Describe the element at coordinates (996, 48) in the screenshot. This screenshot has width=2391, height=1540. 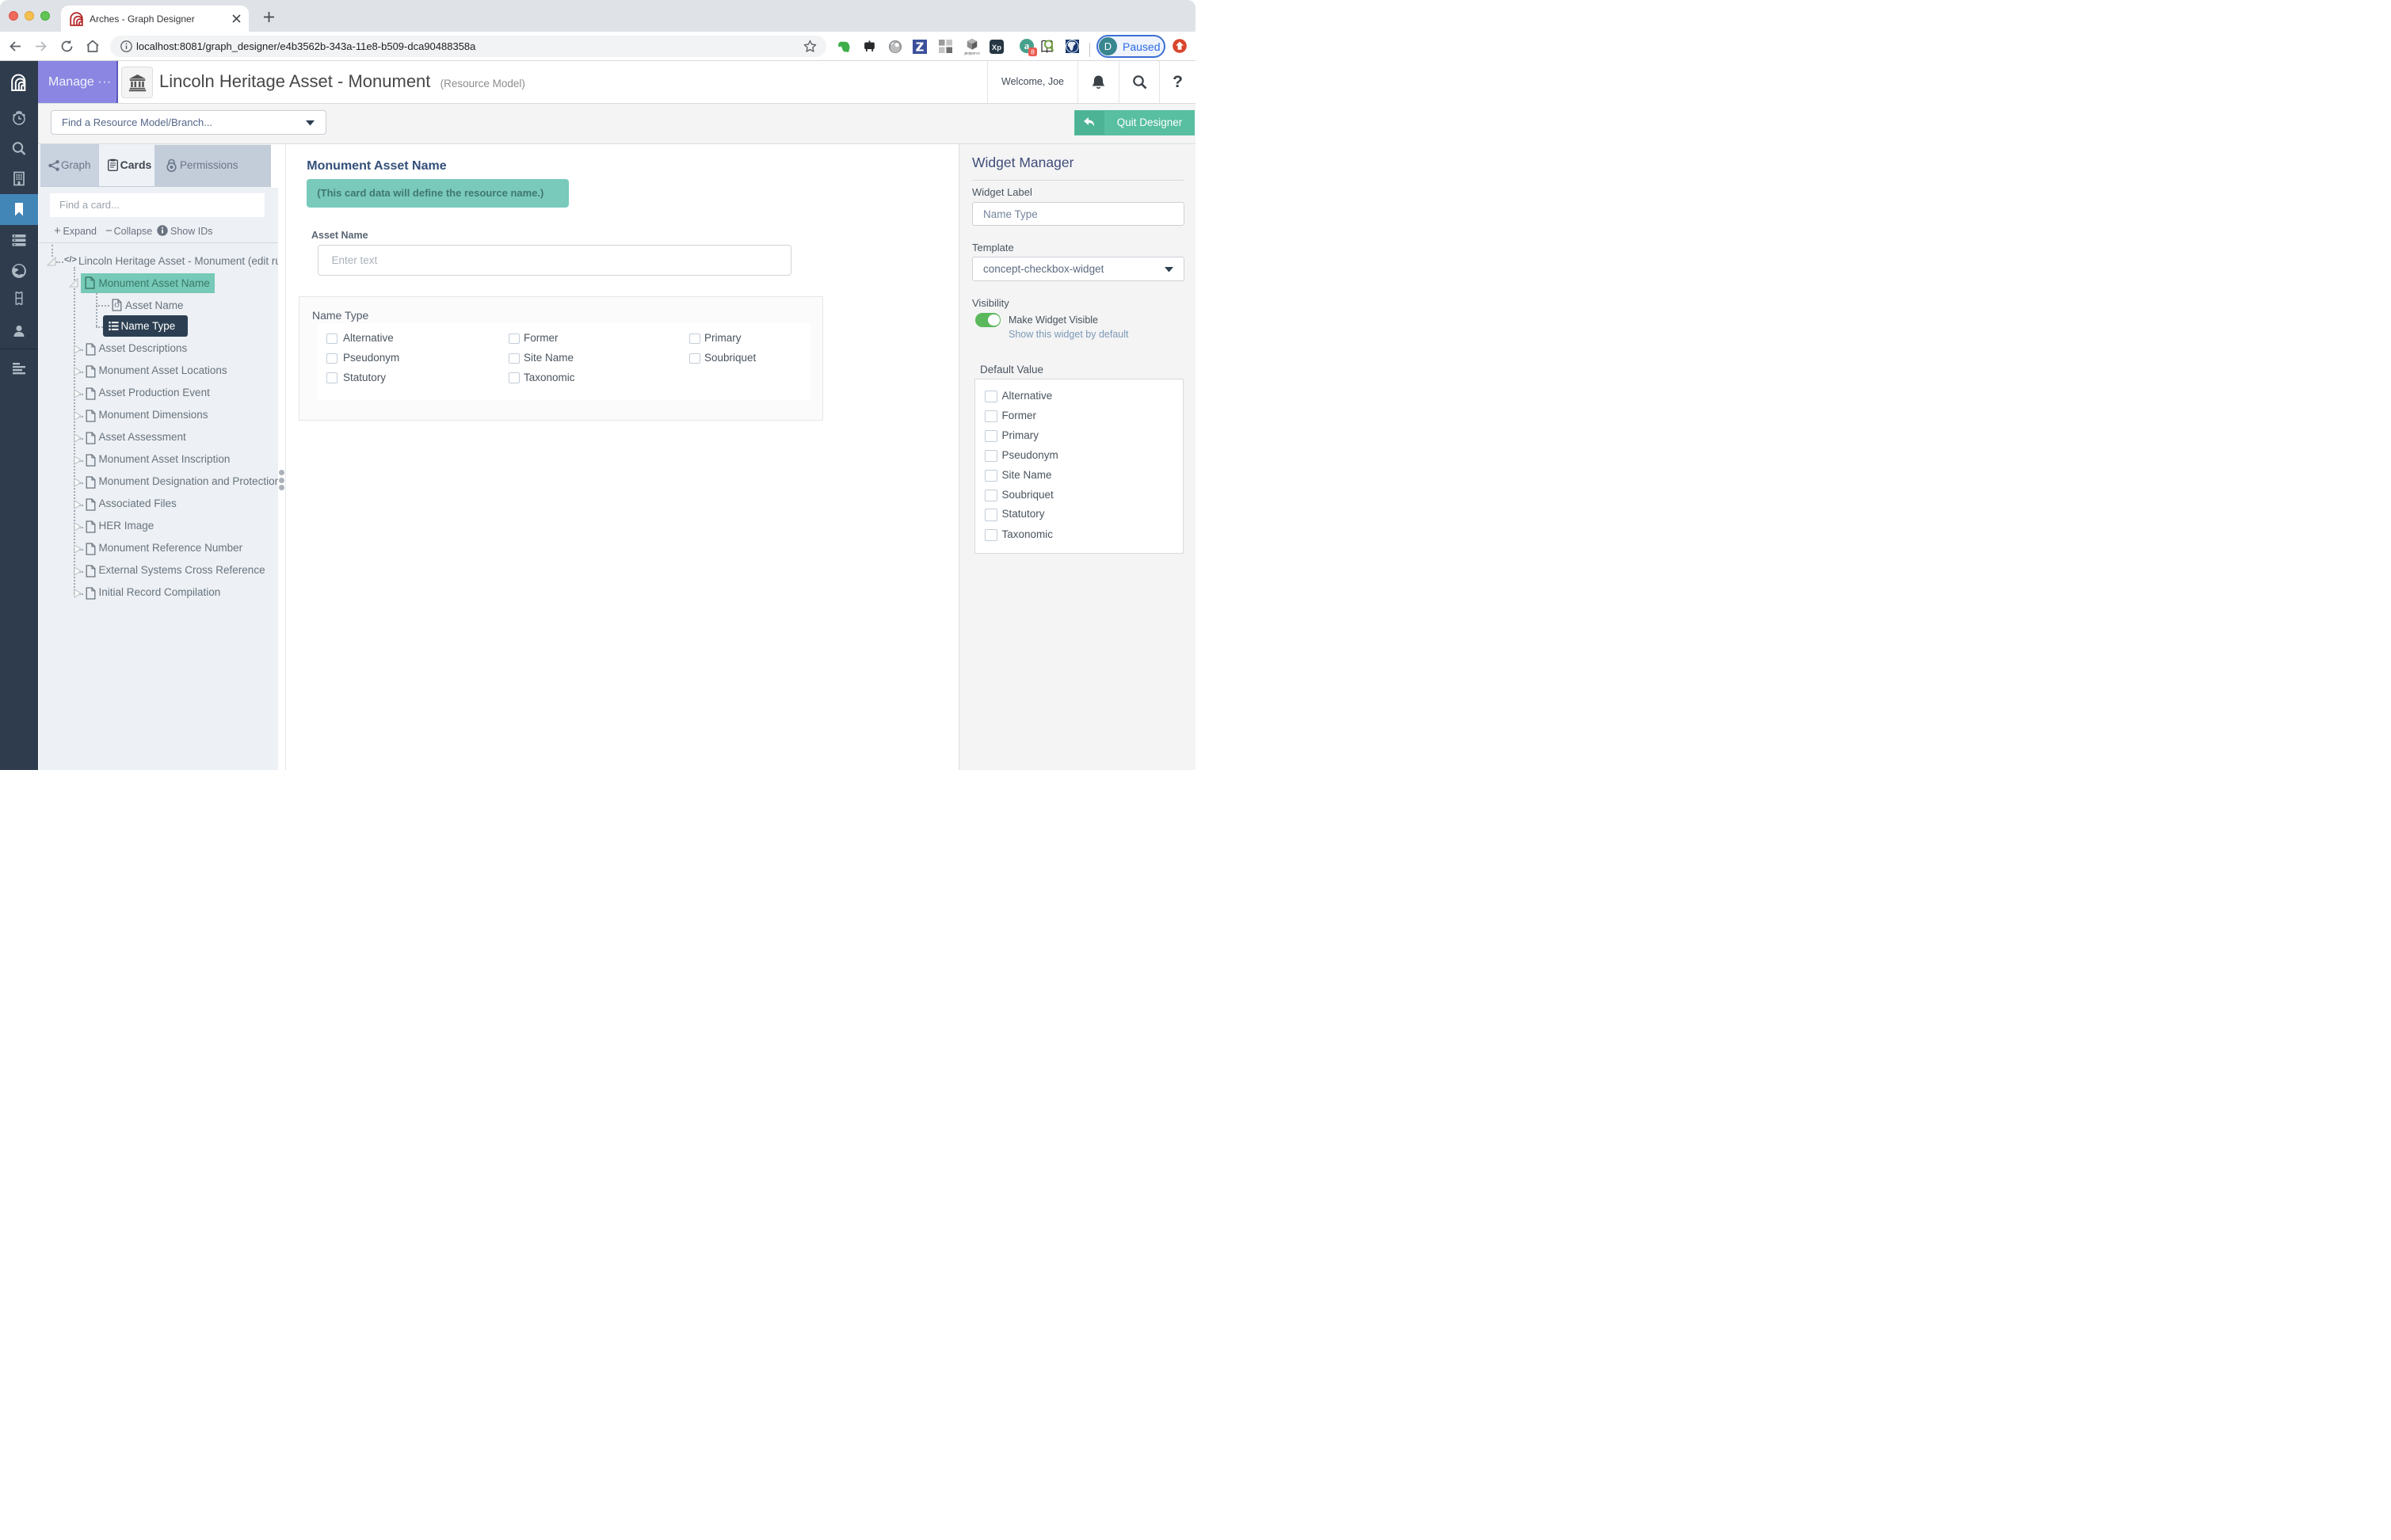
I see `svg-text: Xp` at that location.